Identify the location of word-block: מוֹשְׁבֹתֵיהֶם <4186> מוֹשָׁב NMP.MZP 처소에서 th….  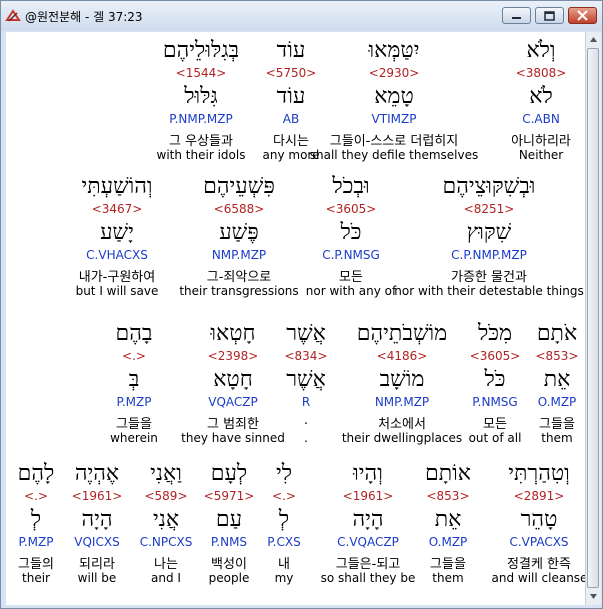
(402, 383).